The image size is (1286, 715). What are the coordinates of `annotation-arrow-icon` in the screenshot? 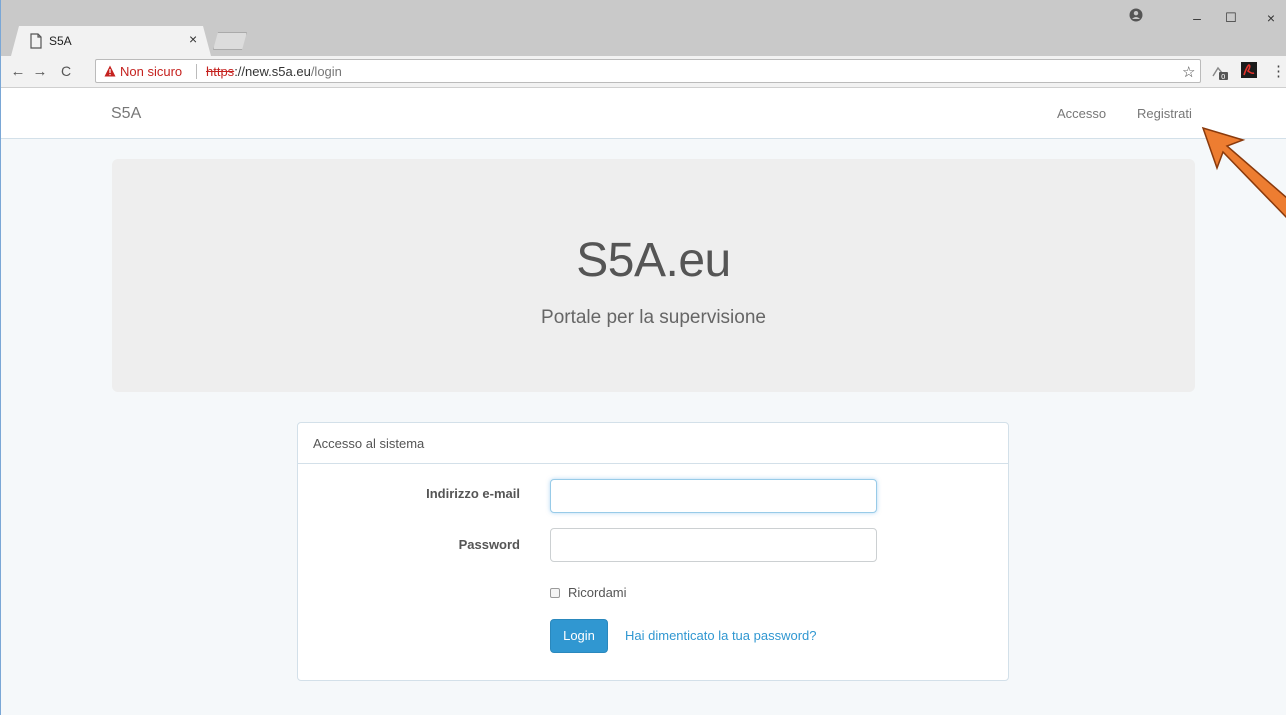 It's located at (1243, 172).